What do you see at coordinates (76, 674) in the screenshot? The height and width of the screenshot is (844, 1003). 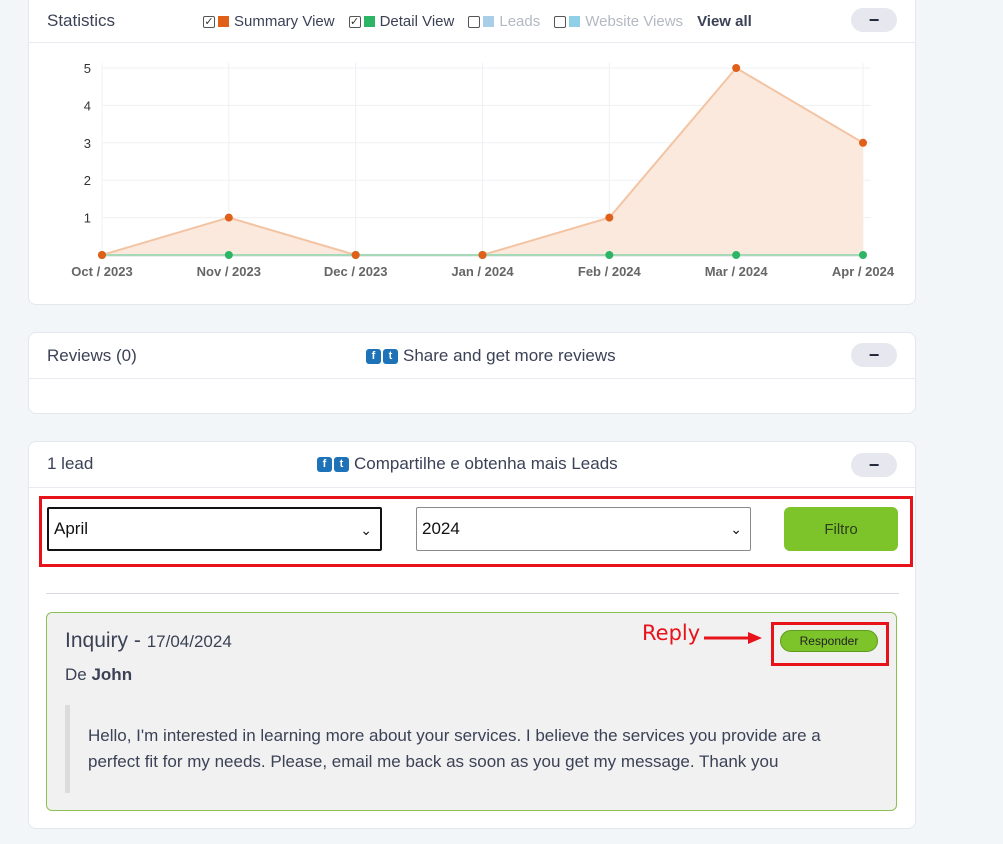 I see `from-prefix: De` at bounding box center [76, 674].